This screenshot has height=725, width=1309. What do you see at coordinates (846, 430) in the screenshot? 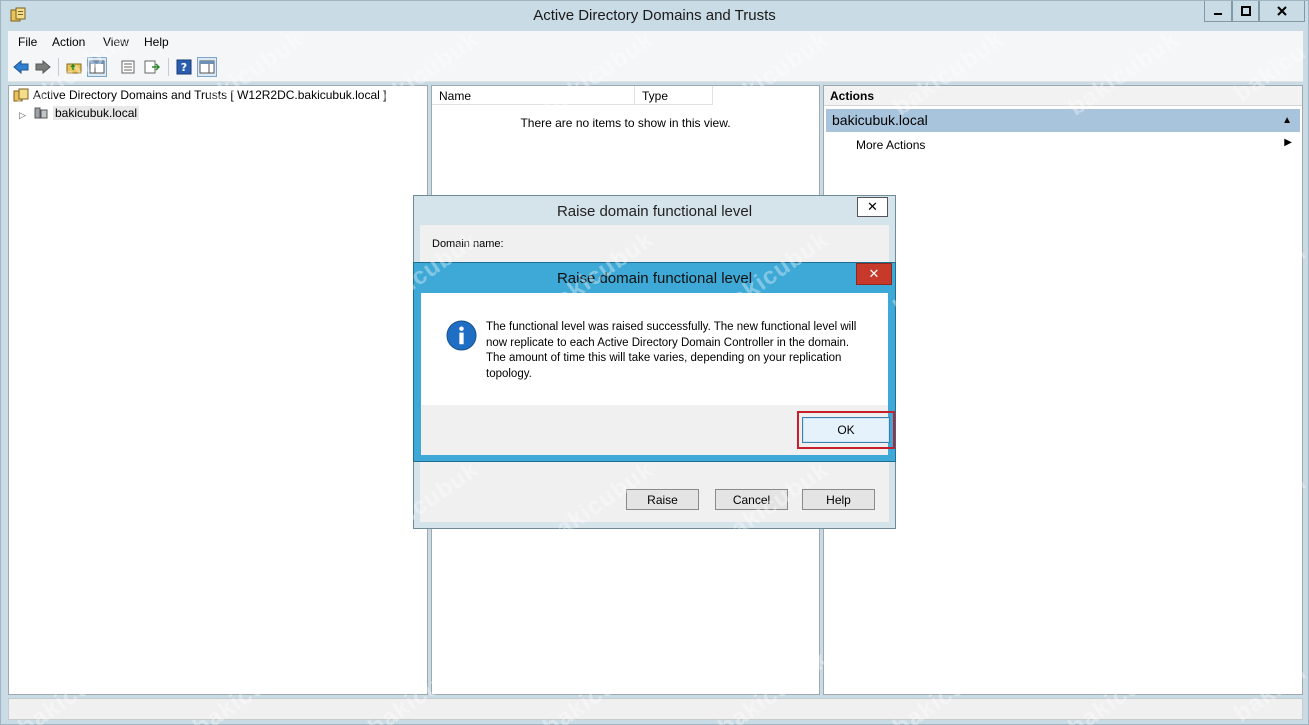
I see `ok-button: OK` at bounding box center [846, 430].